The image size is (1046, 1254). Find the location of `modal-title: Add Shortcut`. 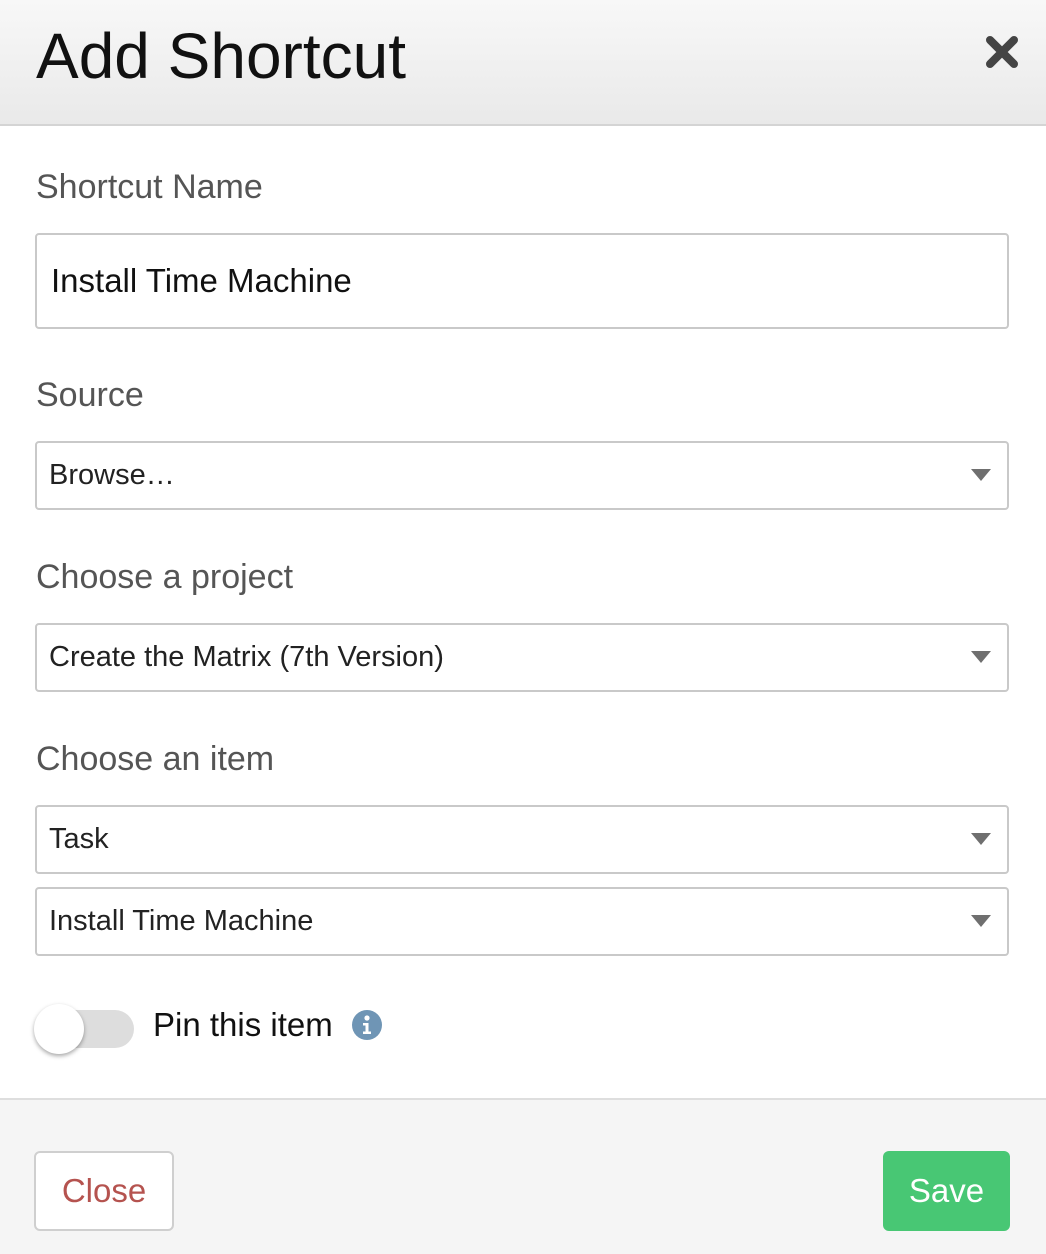

modal-title: Add Shortcut is located at coordinates (221, 56).